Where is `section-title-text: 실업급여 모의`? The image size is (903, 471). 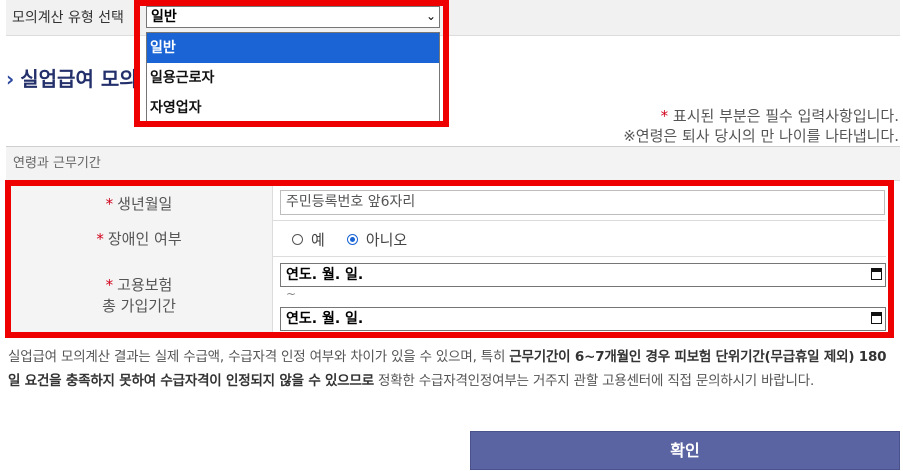
section-title-text: 실업급여 모의 is located at coordinates (79, 79).